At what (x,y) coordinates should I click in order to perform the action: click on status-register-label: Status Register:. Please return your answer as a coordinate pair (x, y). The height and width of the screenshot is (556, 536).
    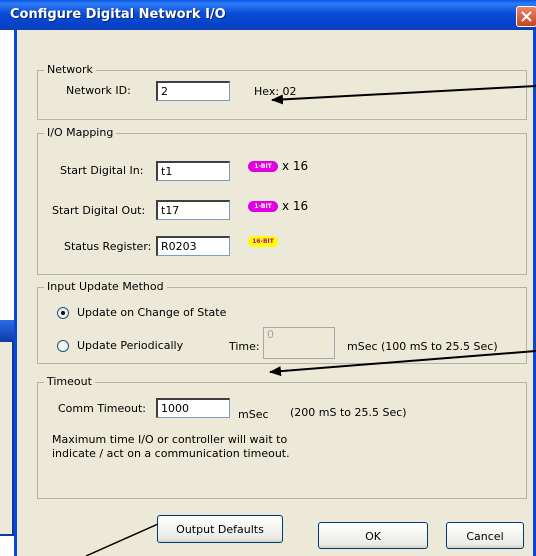
    Looking at the image, I should click on (108, 246).